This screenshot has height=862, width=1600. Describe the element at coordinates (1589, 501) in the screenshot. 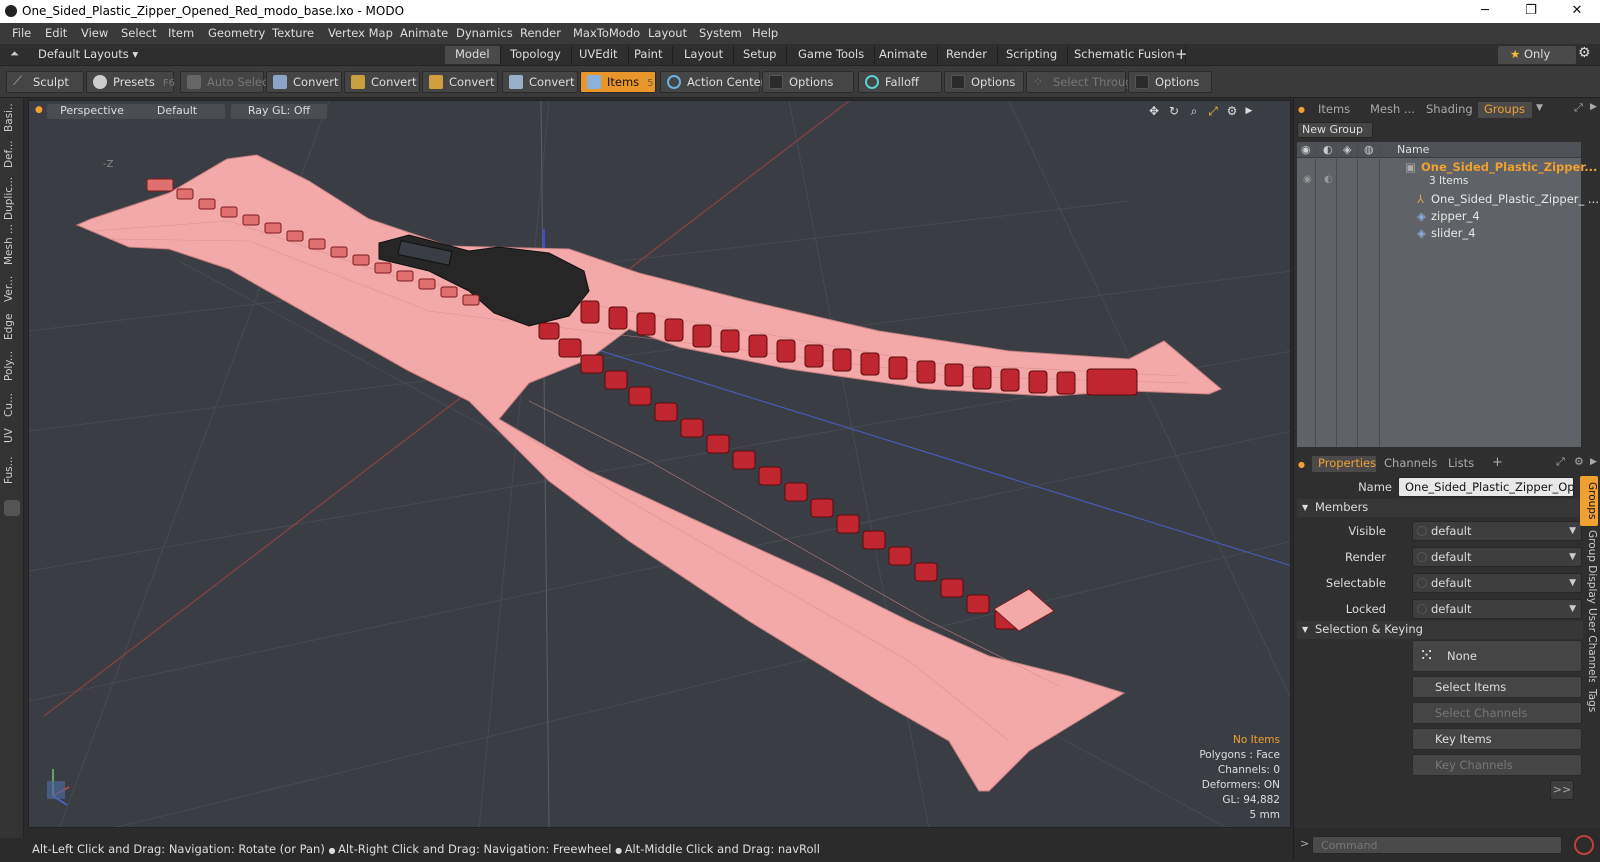

I see `side-tab-groups: Groups` at that location.